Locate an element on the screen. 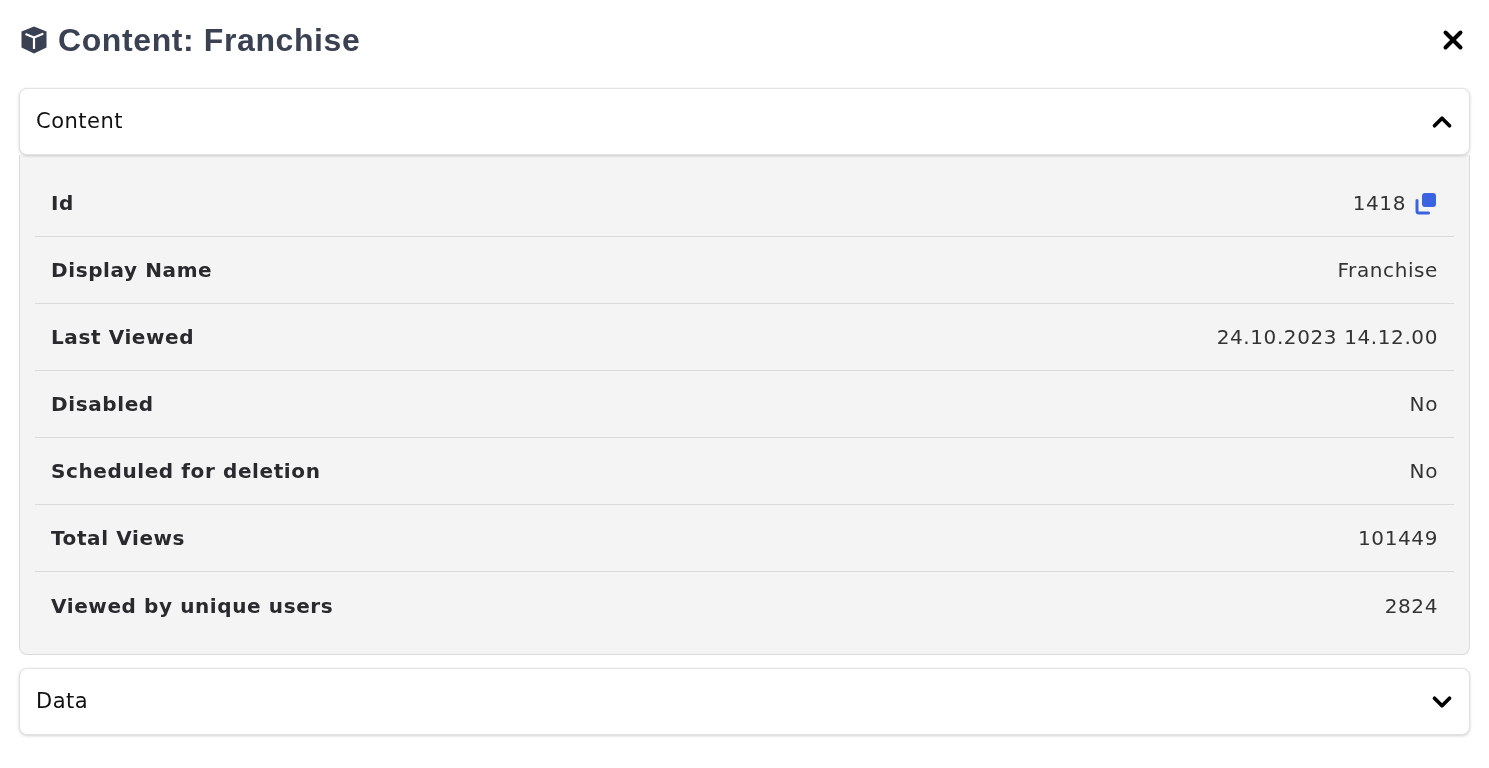 This screenshot has height=768, width=1489. row-value: 24.10.2023 14.12.00 is located at coordinates (1327, 337).